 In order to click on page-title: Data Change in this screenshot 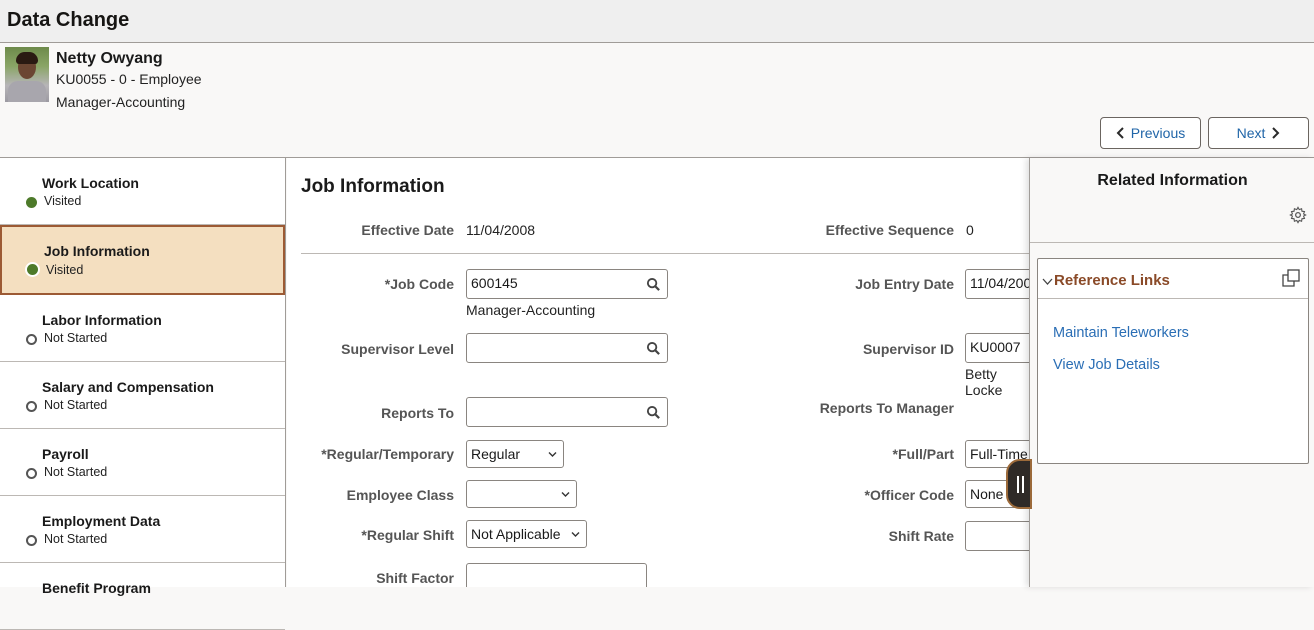, I will do `click(68, 20)`.